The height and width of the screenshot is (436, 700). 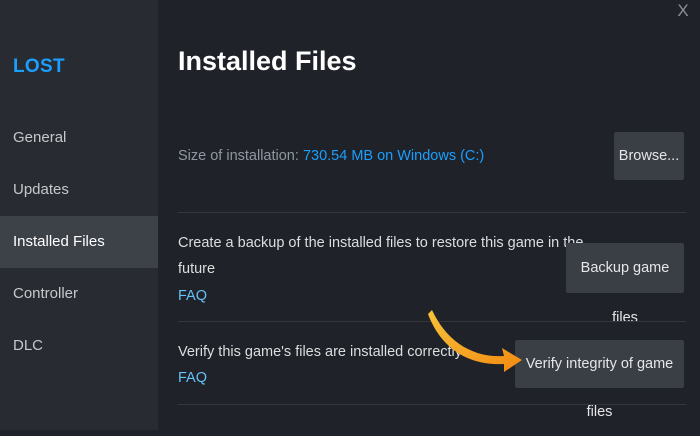 What do you see at coordinates (79, 294) in the screenshot?
I see `sidebar-item-controller: Controller` at bounding box center [79, 294].